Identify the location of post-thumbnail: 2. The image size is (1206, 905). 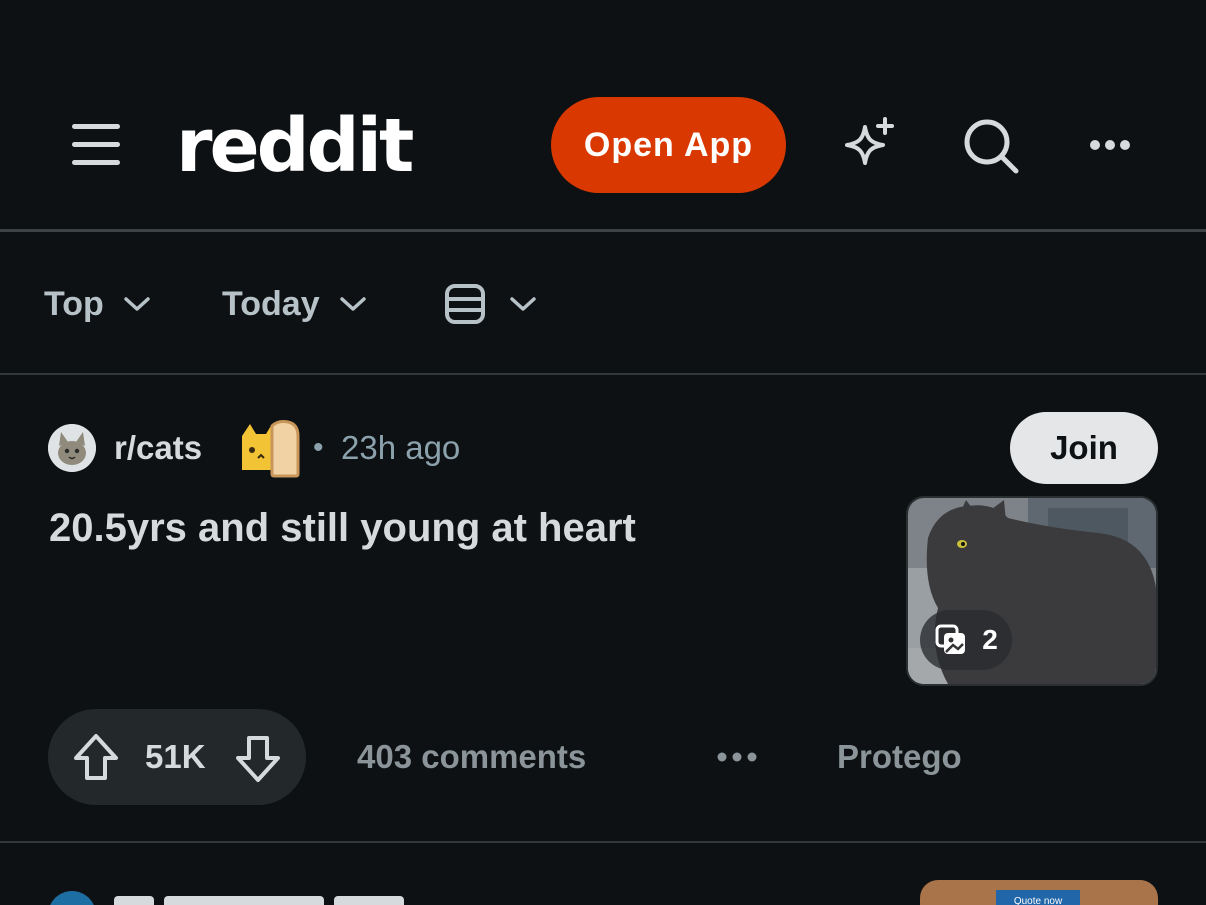
(1032, 591).